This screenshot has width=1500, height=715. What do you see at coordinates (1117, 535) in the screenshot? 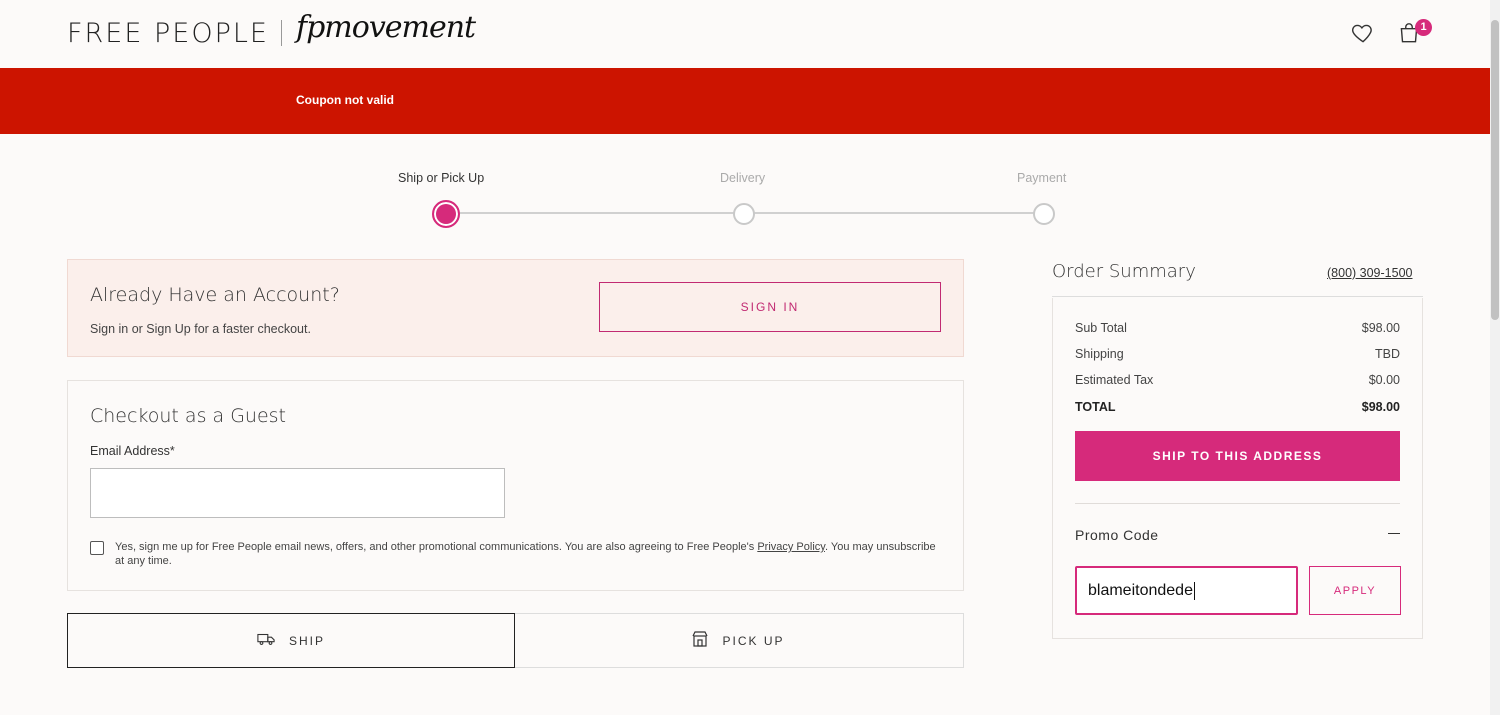
I see `promo-code-label: Promo Code` at bounding box center [1117, 535].